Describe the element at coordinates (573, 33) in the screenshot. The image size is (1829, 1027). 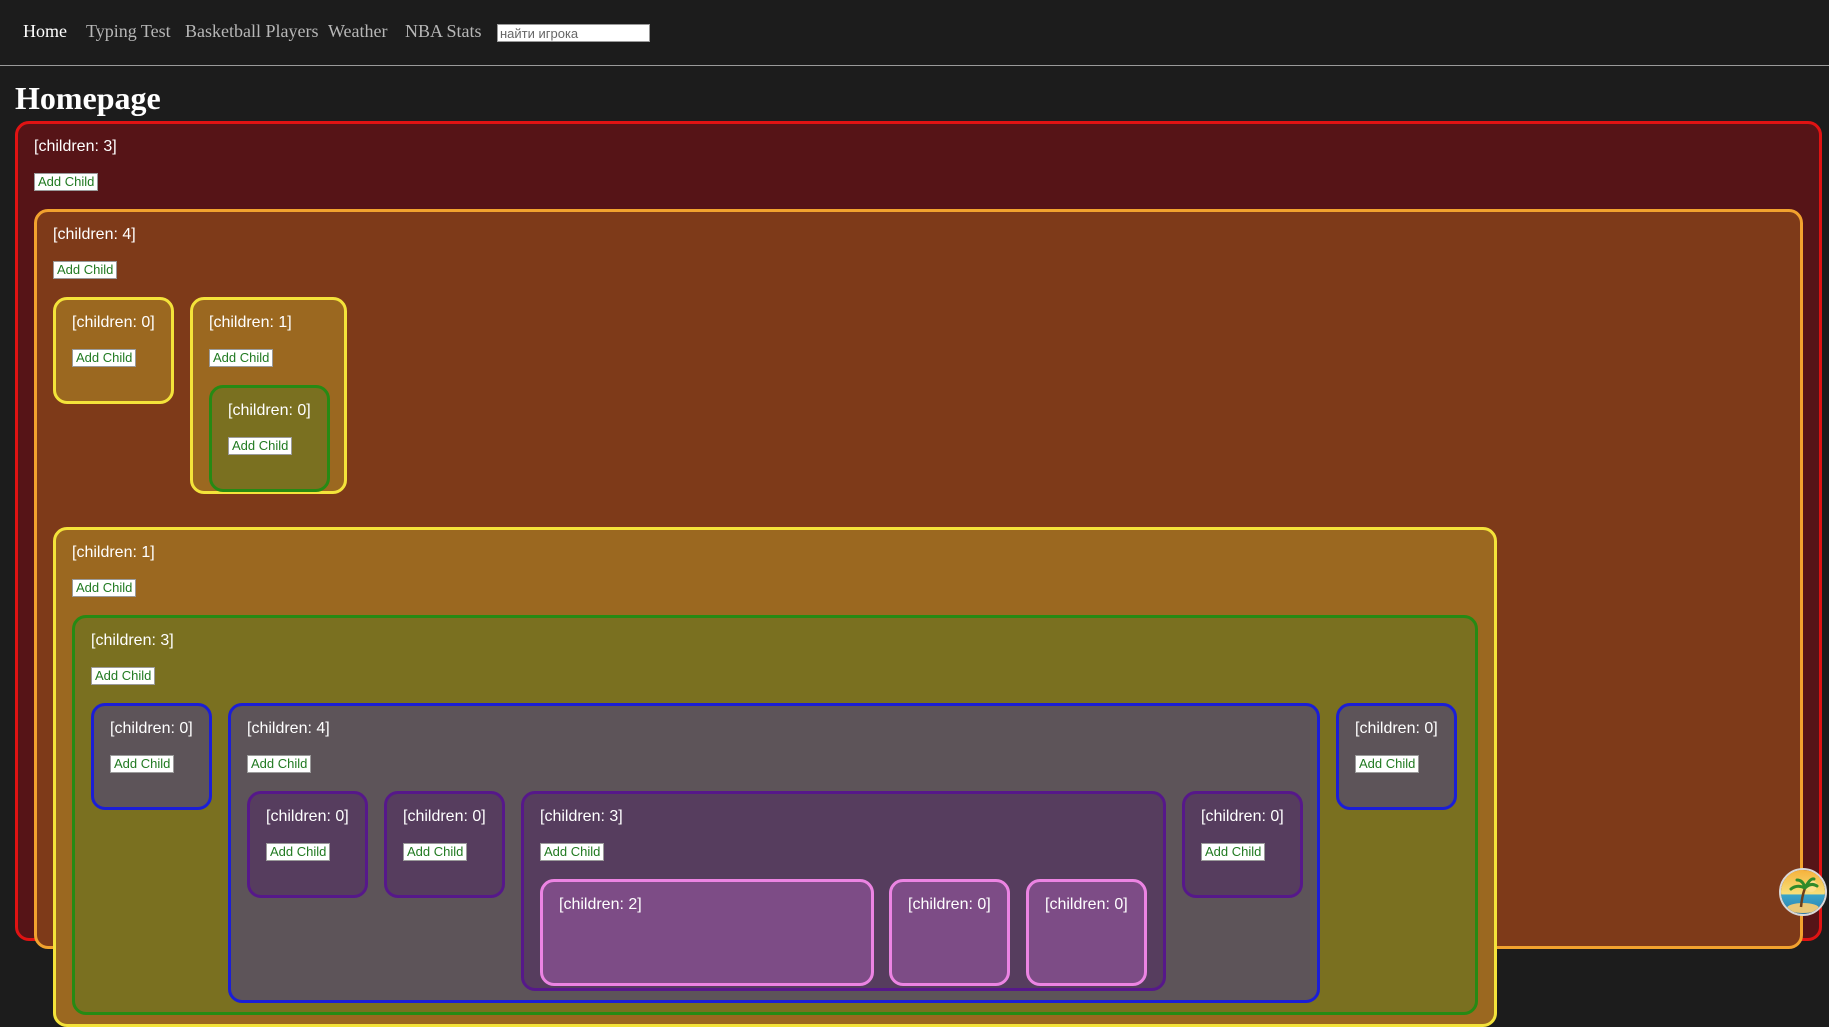
I see `player-search-input` at that location.